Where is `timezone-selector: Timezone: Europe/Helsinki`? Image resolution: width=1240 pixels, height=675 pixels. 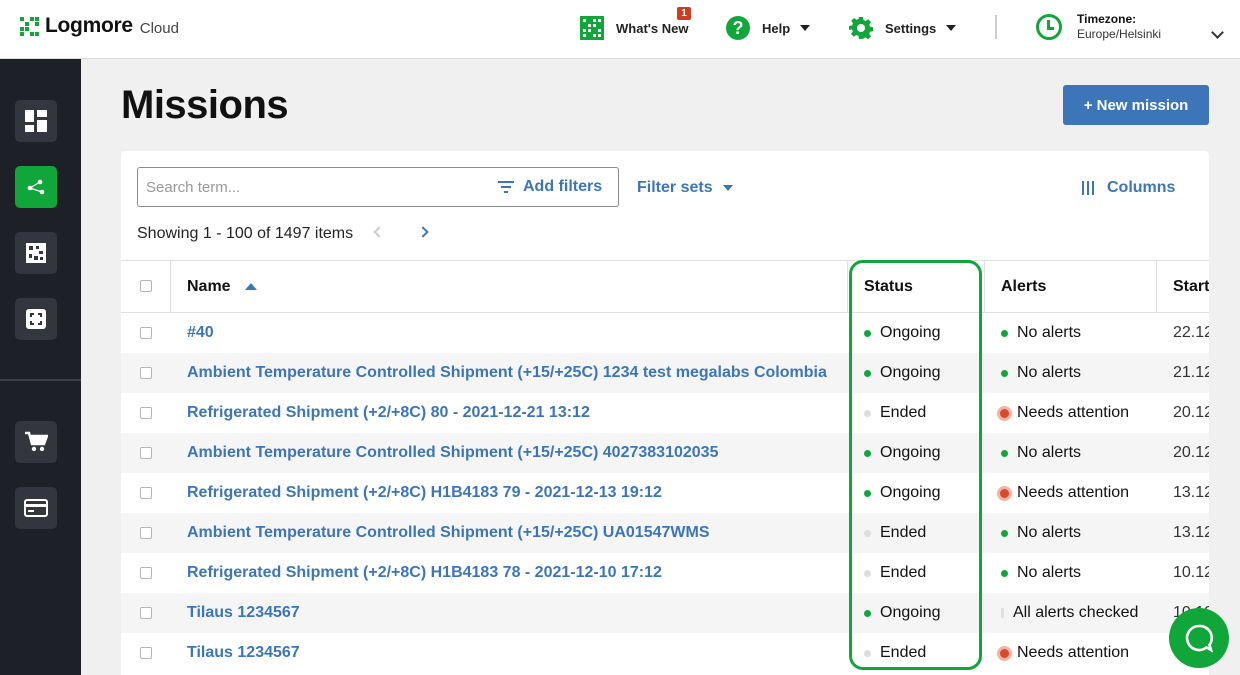
timezone-selector: Timezone: Europe/Helsinki is located at coordinates (1098, 27).